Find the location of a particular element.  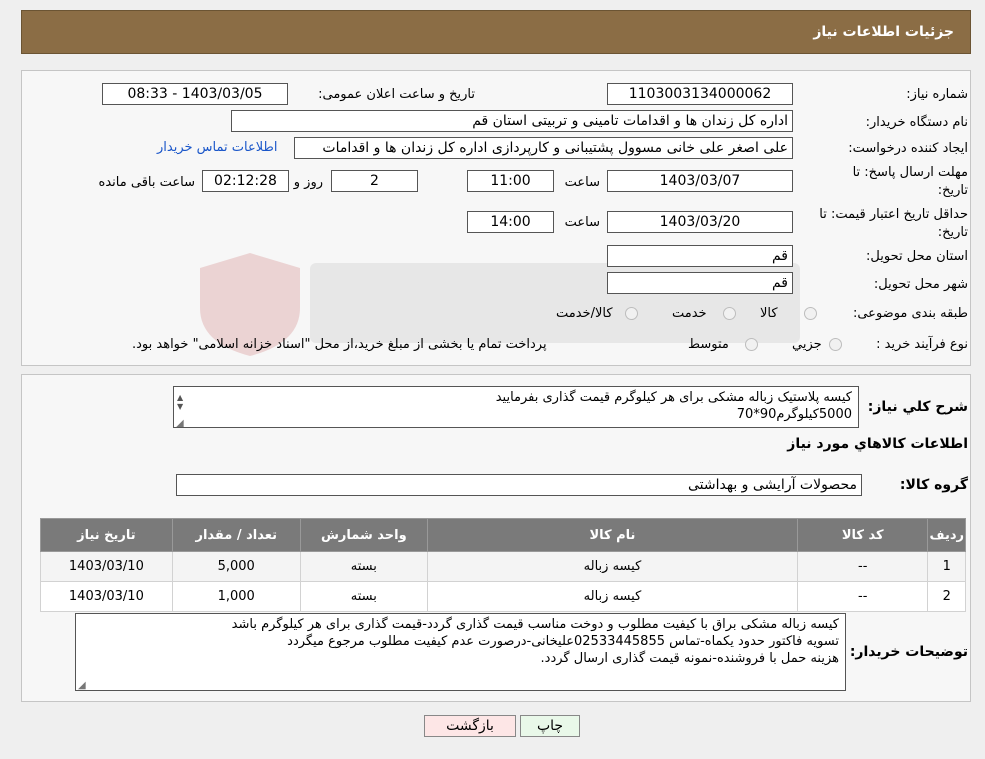

category-service-radio is located at coordinates (729, 313).